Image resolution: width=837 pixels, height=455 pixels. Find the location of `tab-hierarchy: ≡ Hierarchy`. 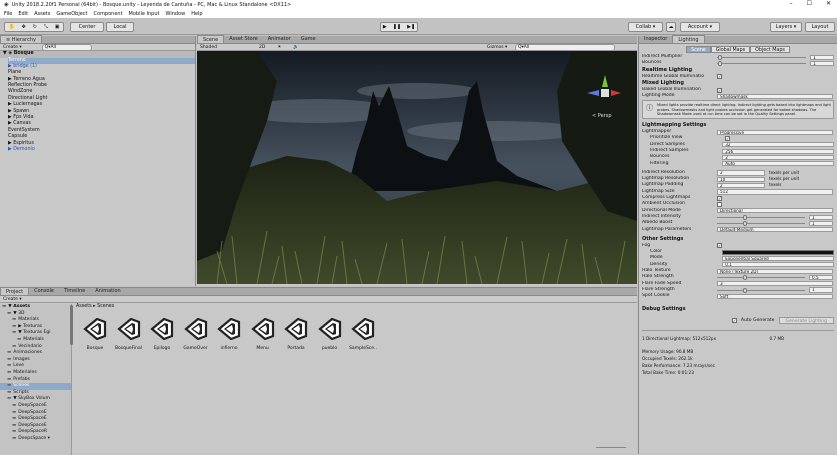

tab-hierarchy: ≡ Hierarchy is located at coordinates (21, 39).